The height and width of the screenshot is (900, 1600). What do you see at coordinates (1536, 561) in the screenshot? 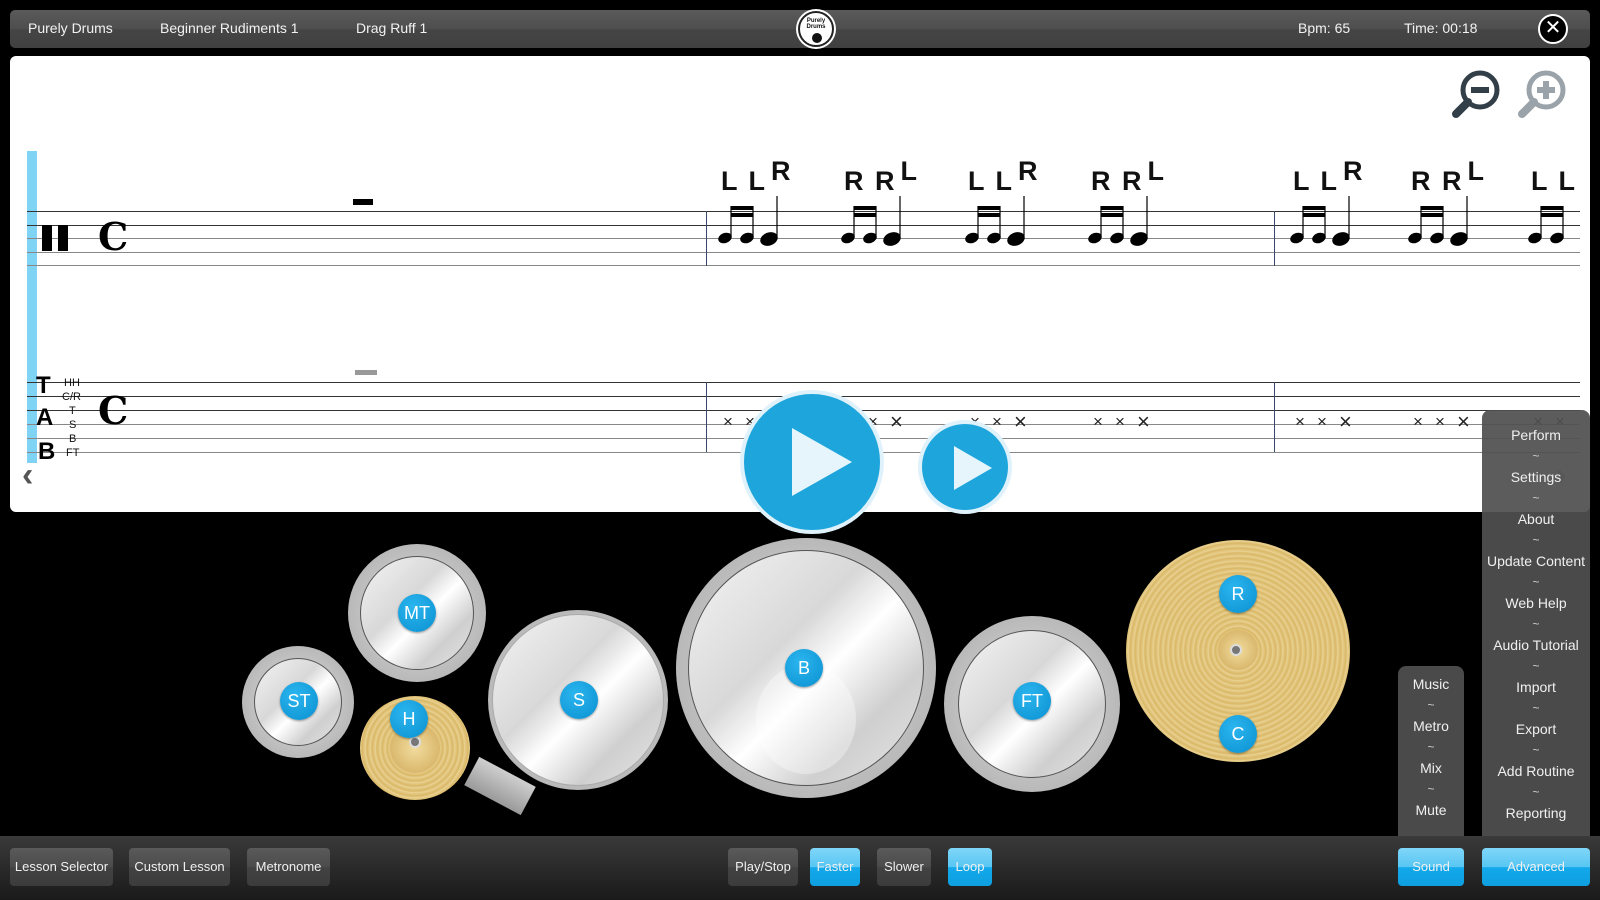
I see `advanced-menu-update-content: Update Content` at bounding box center [1536, 561].